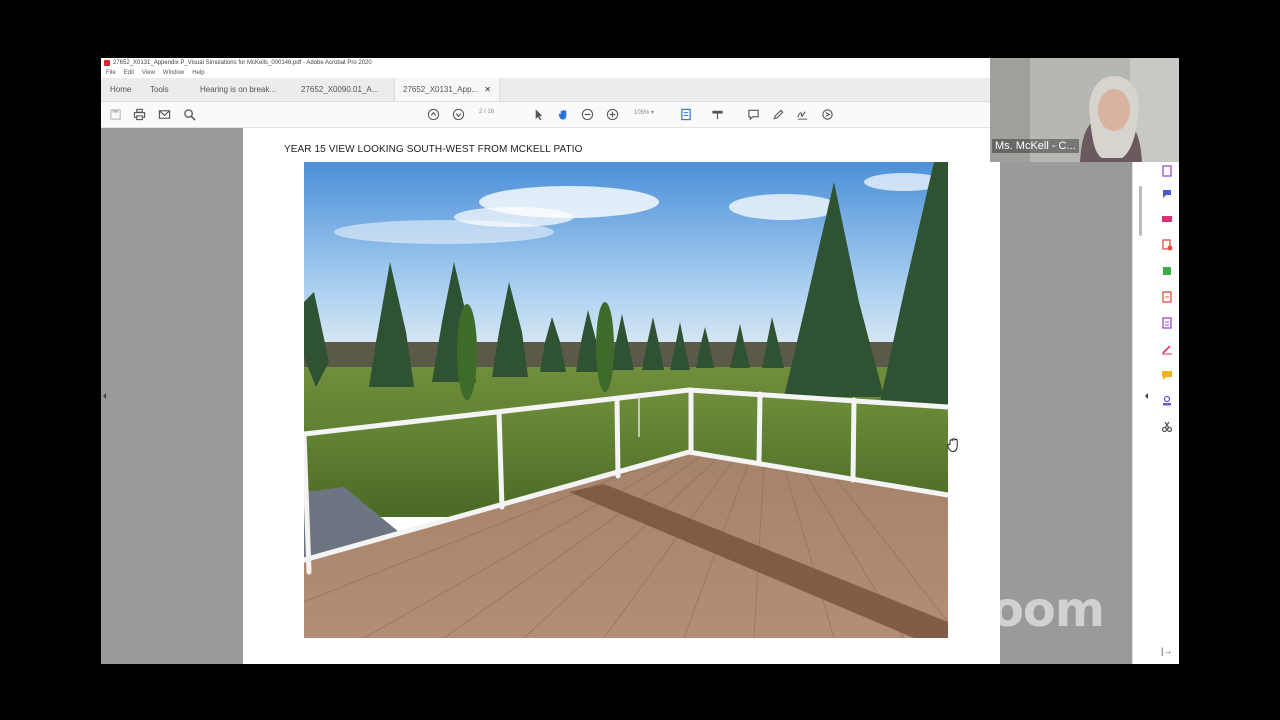  I want to click on page-current: 2, so click(480, 112).